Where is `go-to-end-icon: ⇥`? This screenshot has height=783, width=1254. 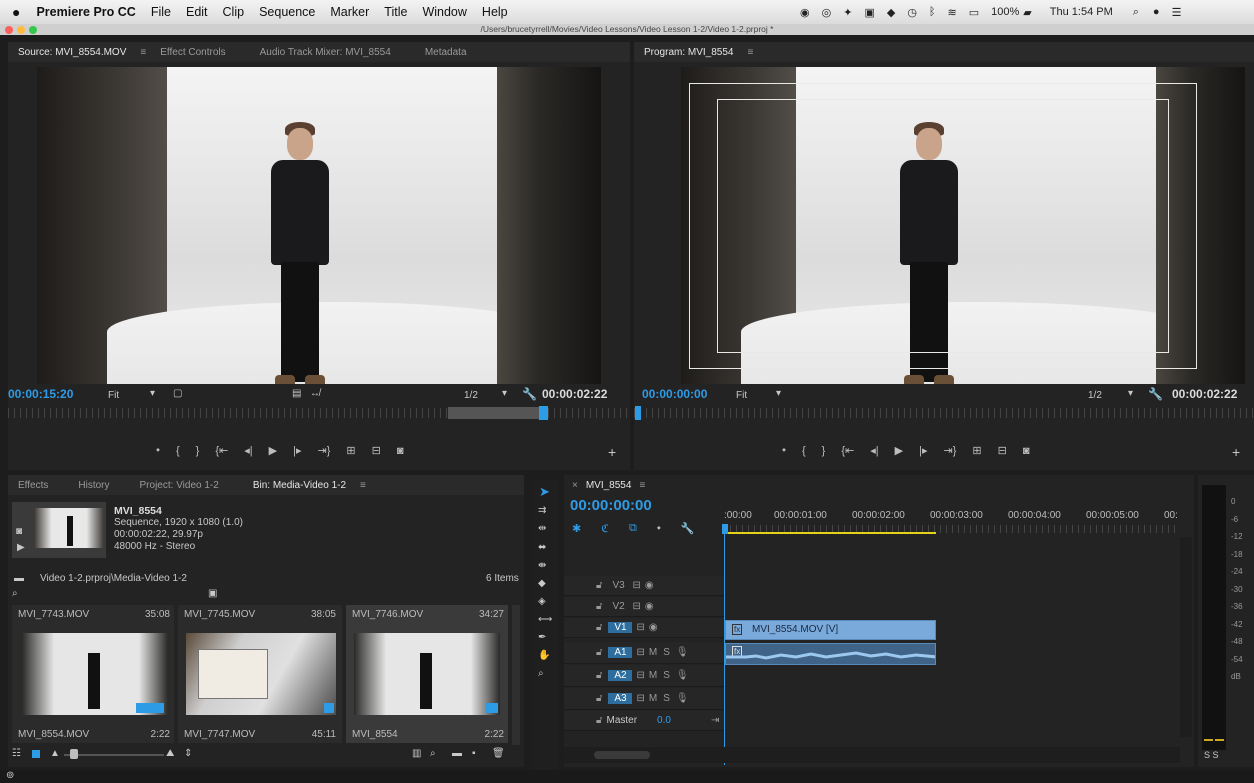 go-to-end-icon: ⇥ is located at coordinates (715, 720).